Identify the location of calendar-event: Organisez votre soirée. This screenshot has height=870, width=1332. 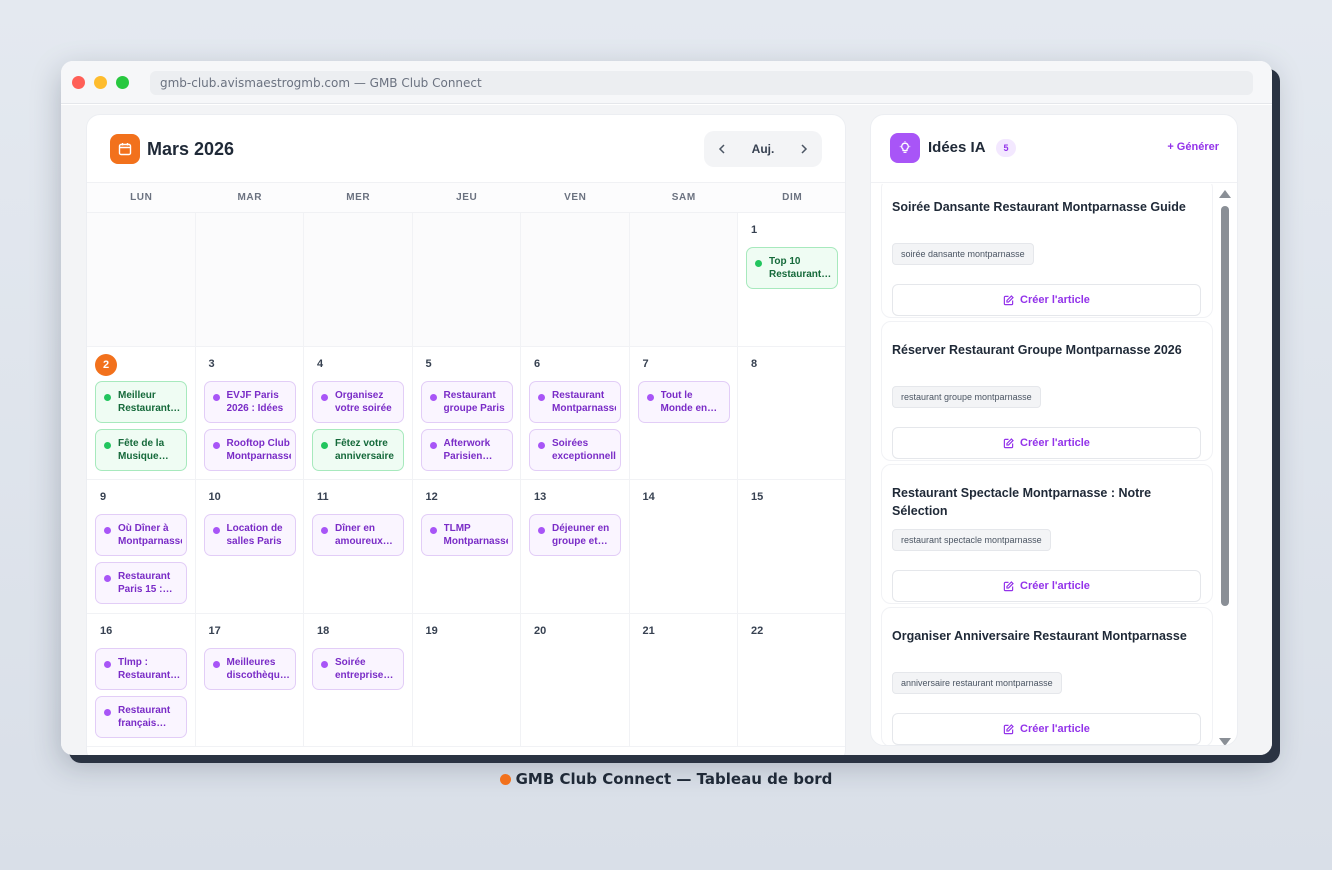
(358, 401).